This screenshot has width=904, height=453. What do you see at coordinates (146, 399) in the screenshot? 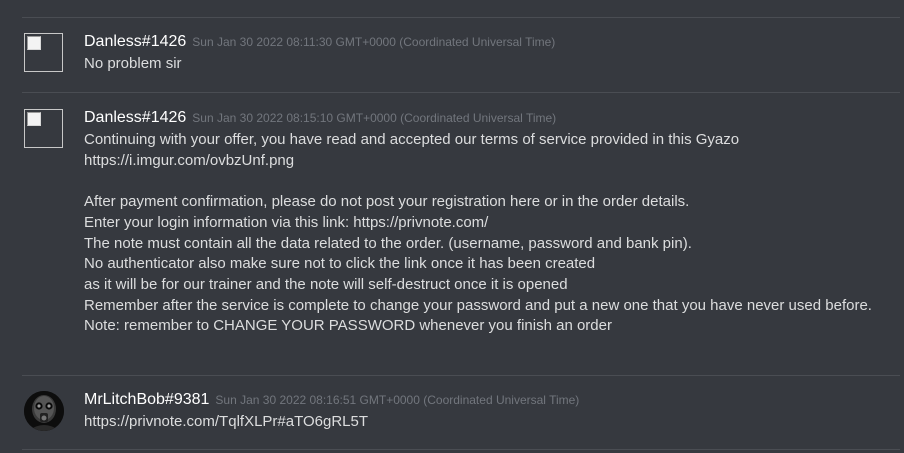
I see `username: MrLitchBob#9381` at bounding box center [146, 399].